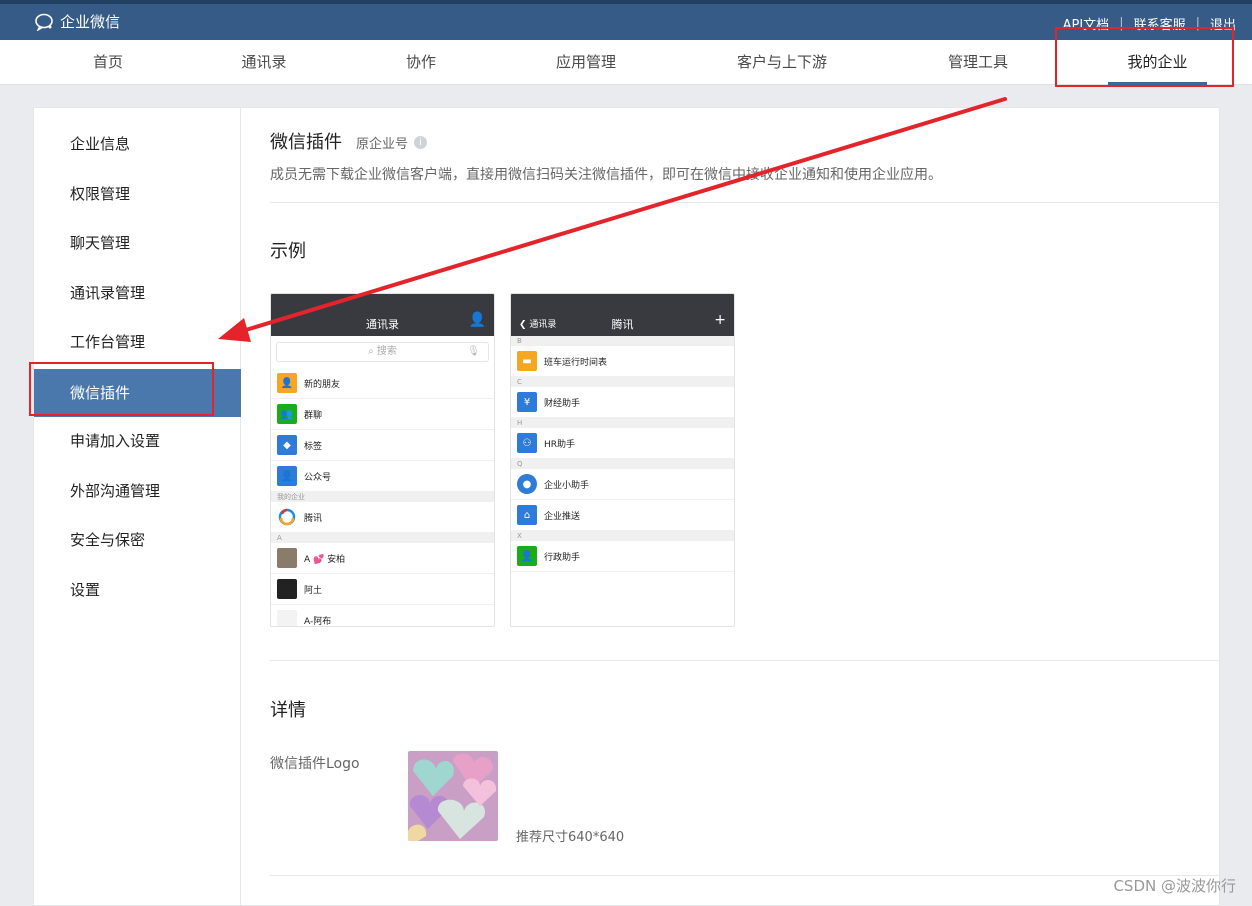  I want to click on page-subtitle: 原企业号 i, so click(392, 142).